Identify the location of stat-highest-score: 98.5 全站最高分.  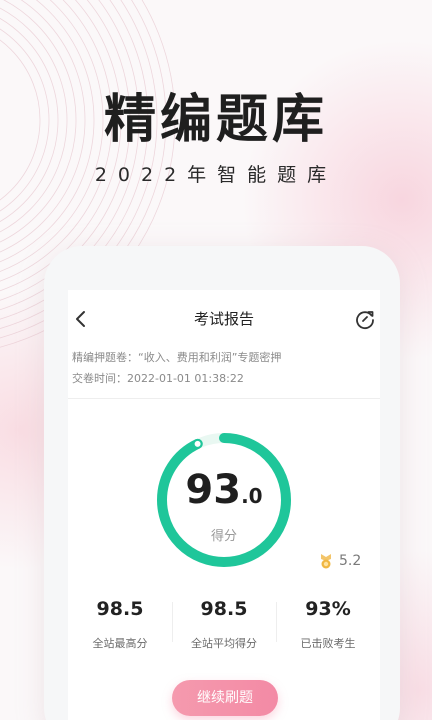
(120, 627).